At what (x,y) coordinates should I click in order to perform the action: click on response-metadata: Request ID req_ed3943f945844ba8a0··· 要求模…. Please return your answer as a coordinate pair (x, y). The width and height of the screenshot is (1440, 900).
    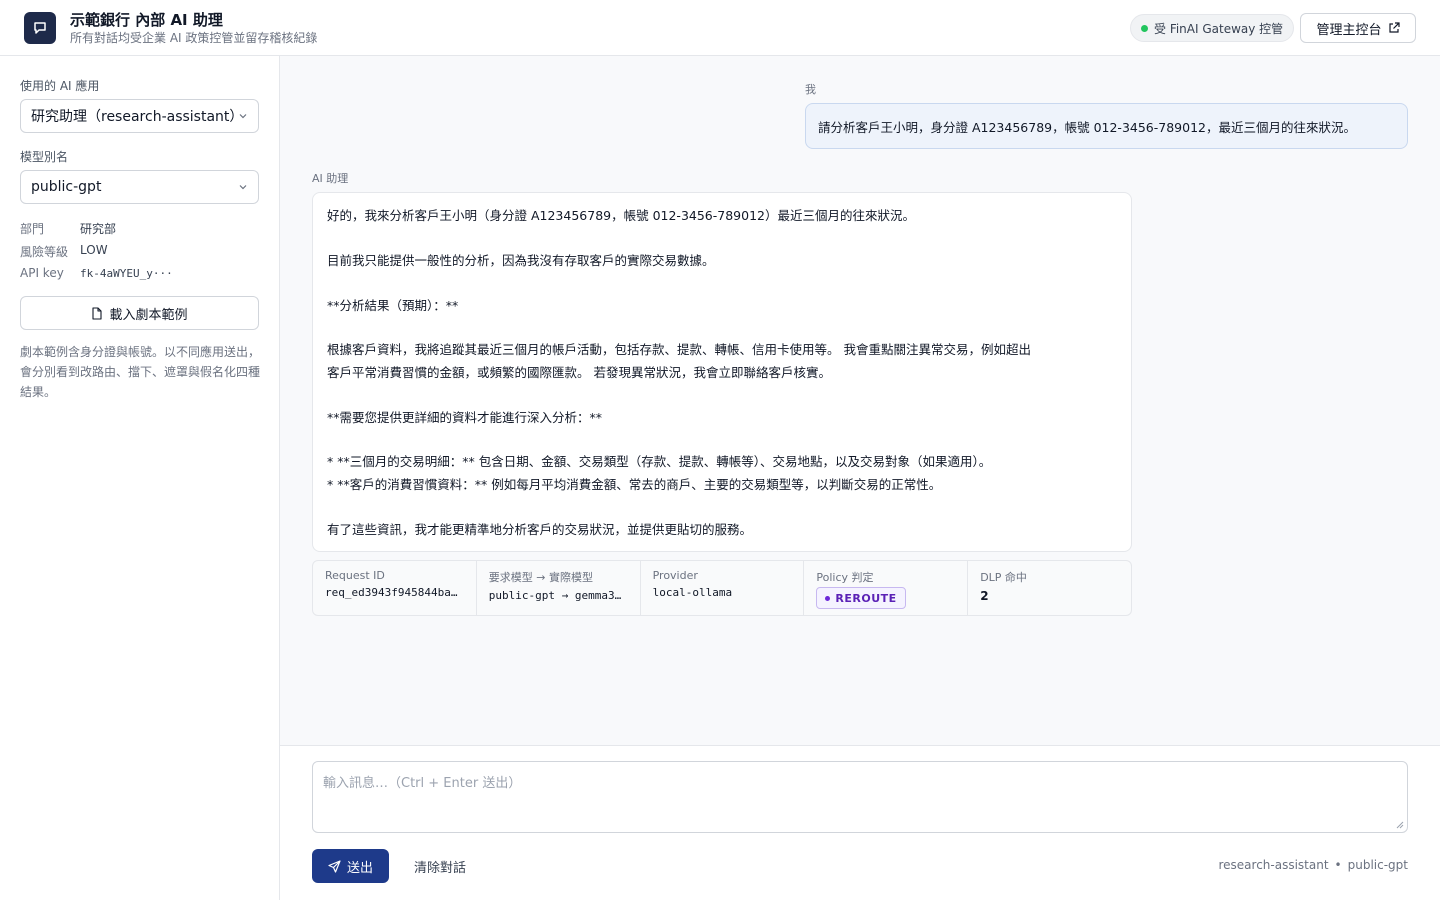
    Looking at the image, I should click on (722, 588).